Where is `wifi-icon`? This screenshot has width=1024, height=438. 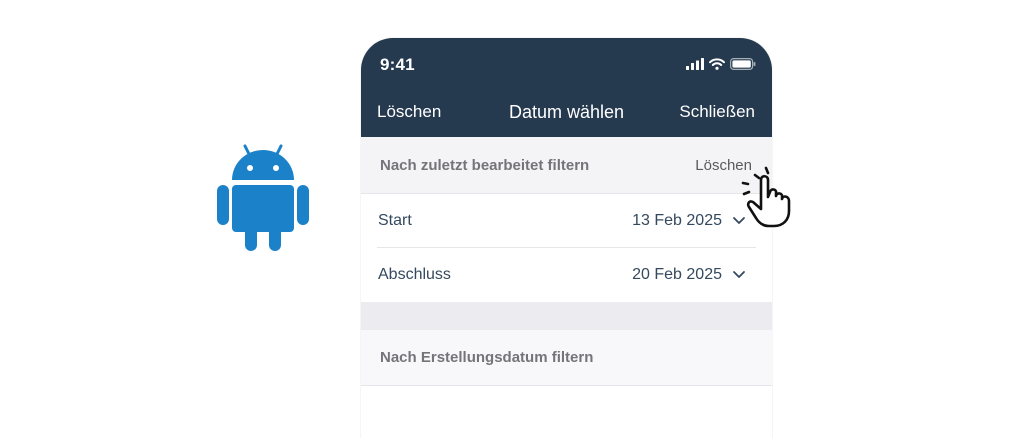 wifi-icon is located at coordinates (717, 64).